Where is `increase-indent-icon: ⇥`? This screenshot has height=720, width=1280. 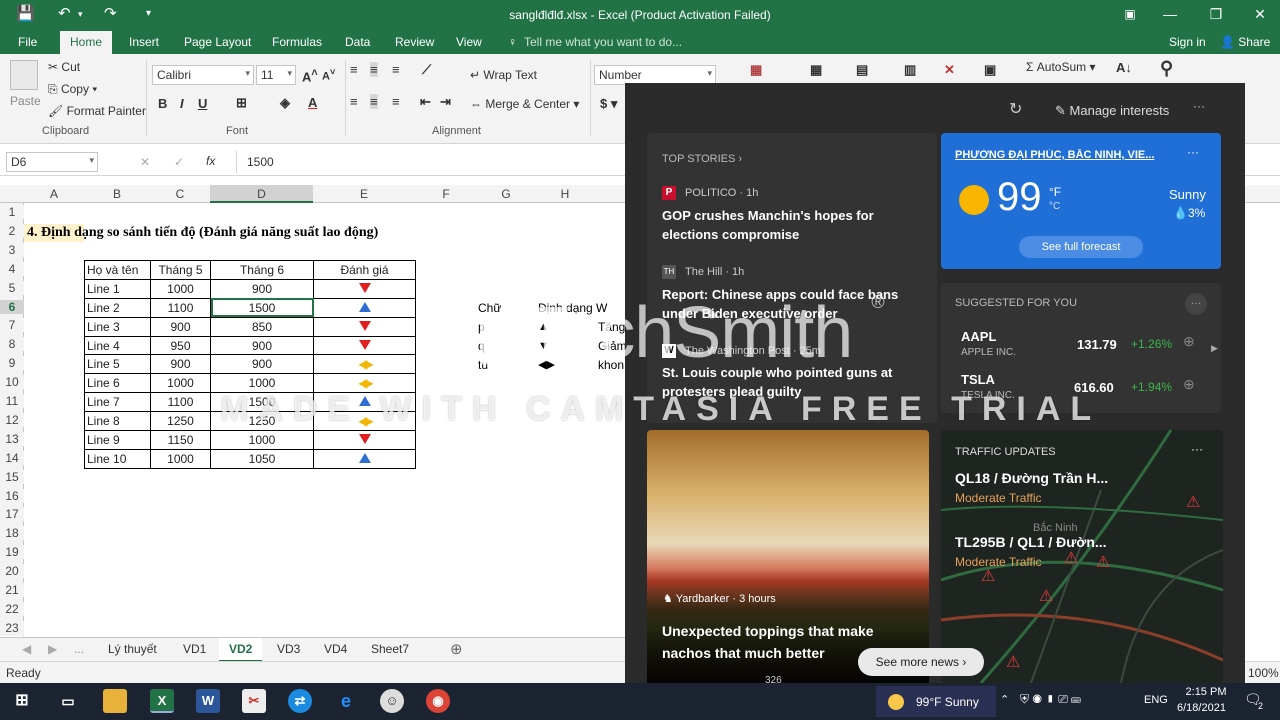
increase-indent-icon: ⇥ is located at coordinates (445, 102).